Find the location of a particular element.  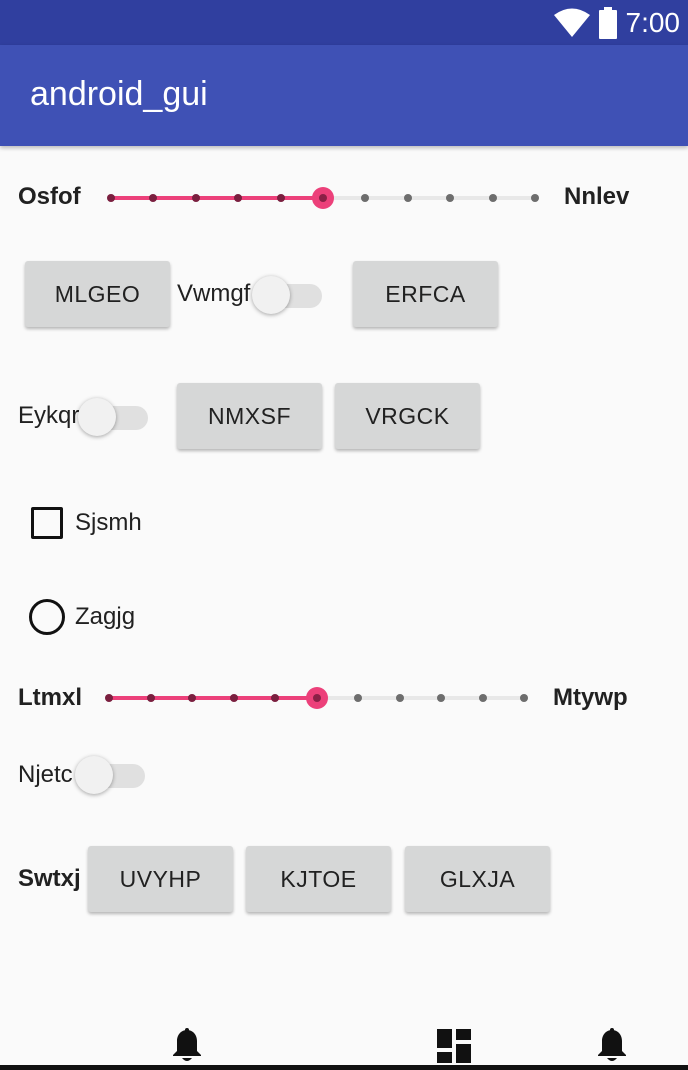

vrgck-button: VRGCK is located at coordinates (407, 416).